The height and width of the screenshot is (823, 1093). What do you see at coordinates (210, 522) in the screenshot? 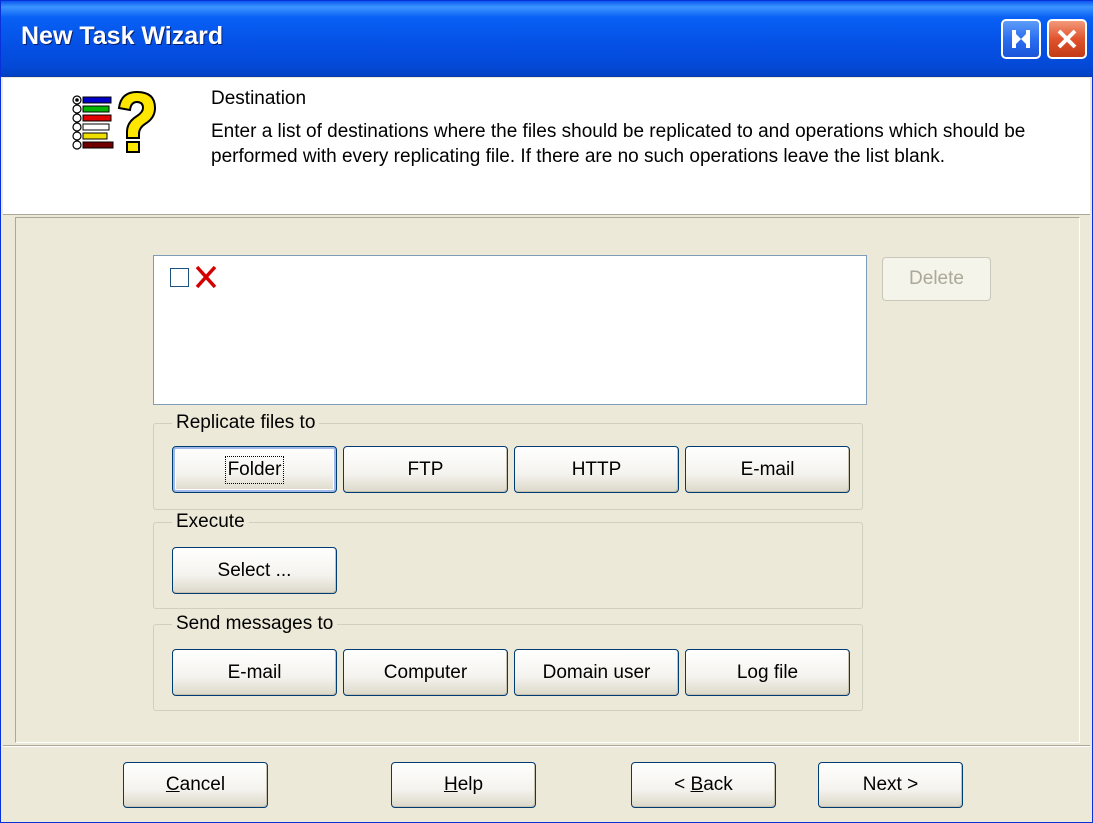
I see `execute-label: Execute` at bounding box center [210, 522].